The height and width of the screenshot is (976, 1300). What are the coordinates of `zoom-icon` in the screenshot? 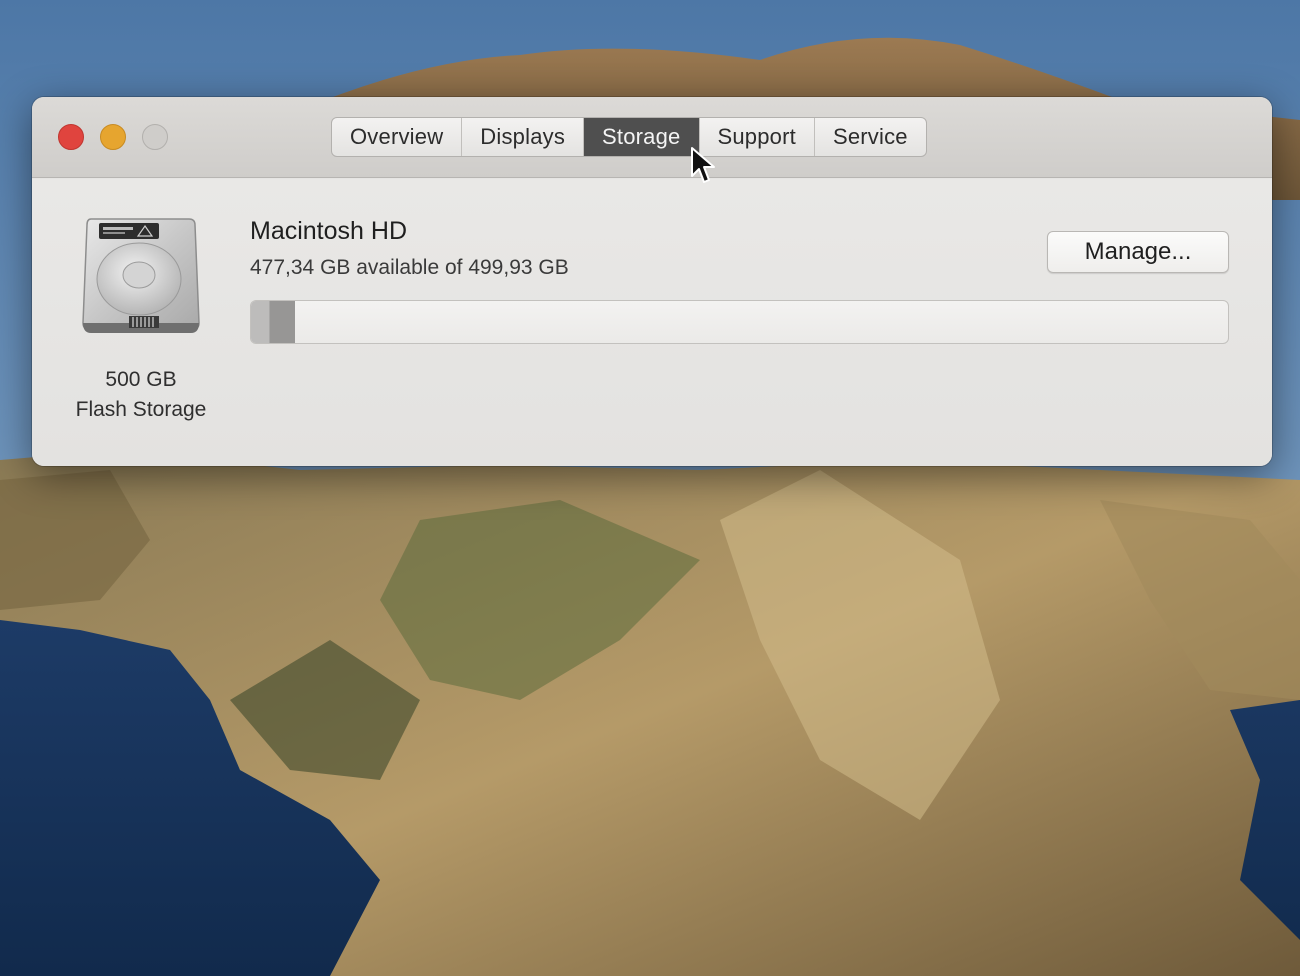 It's located at (155, 137).